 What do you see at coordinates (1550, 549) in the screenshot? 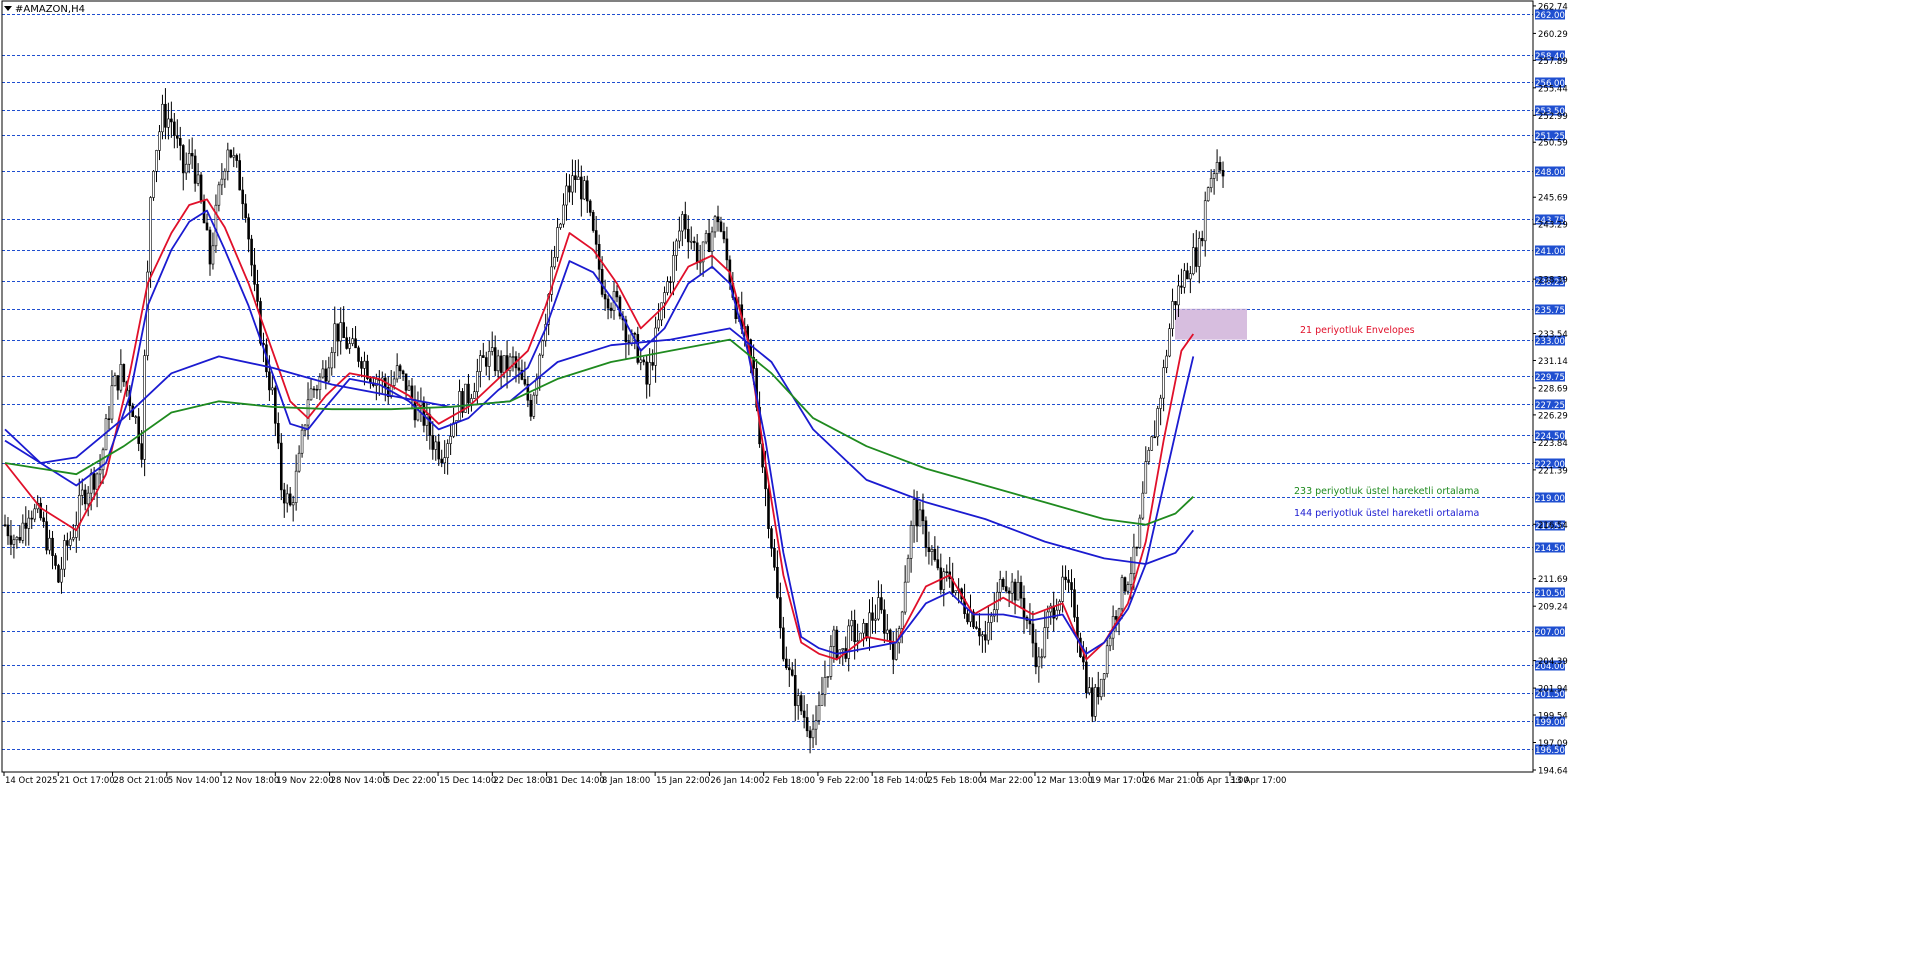
I see `level-label: 214.50` at bounding box center [1550, 549].